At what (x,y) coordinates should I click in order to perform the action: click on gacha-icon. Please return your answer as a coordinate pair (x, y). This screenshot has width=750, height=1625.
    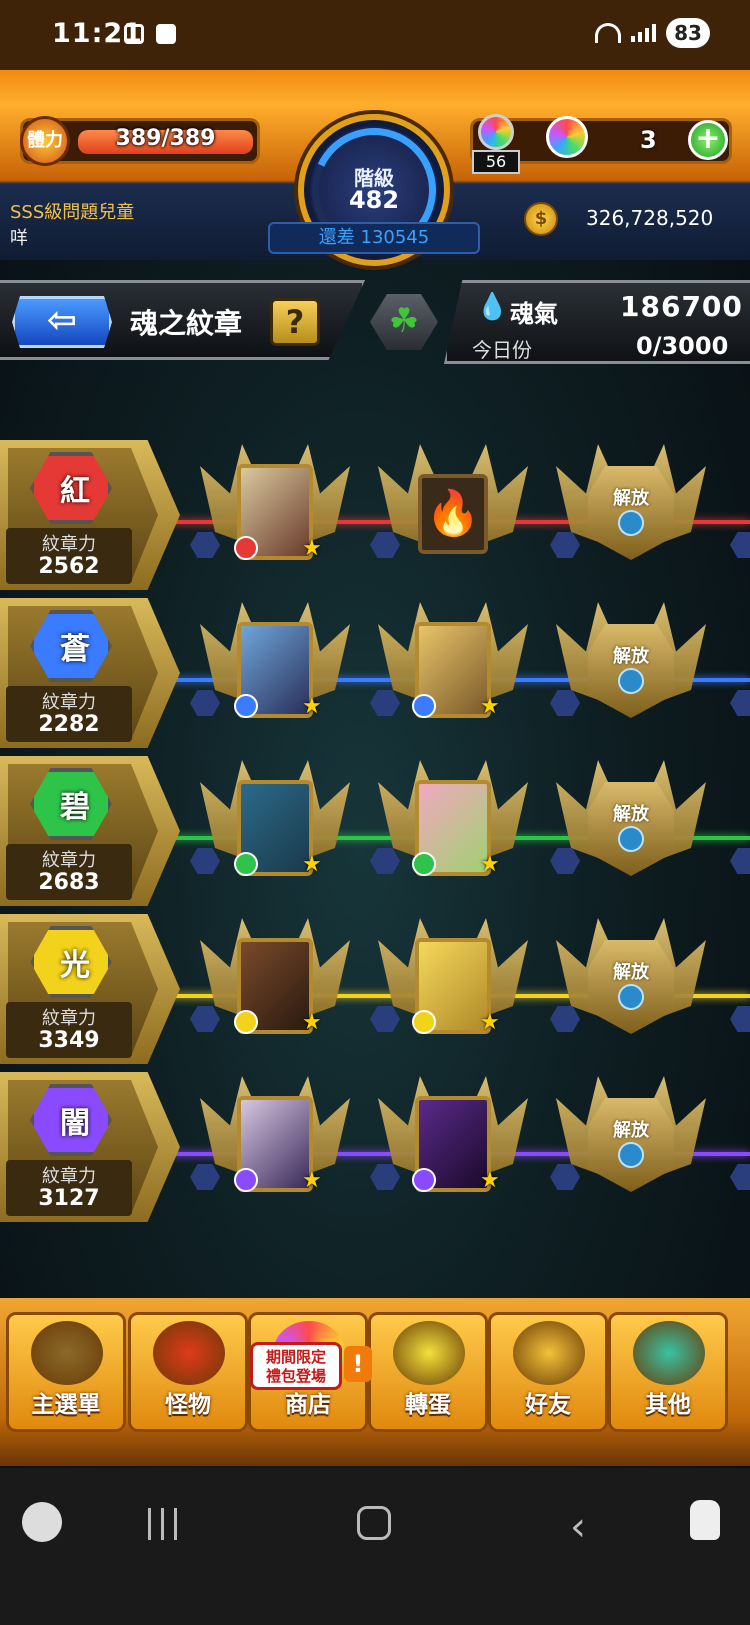
    Looking at the image, I should click on (429, 1353).